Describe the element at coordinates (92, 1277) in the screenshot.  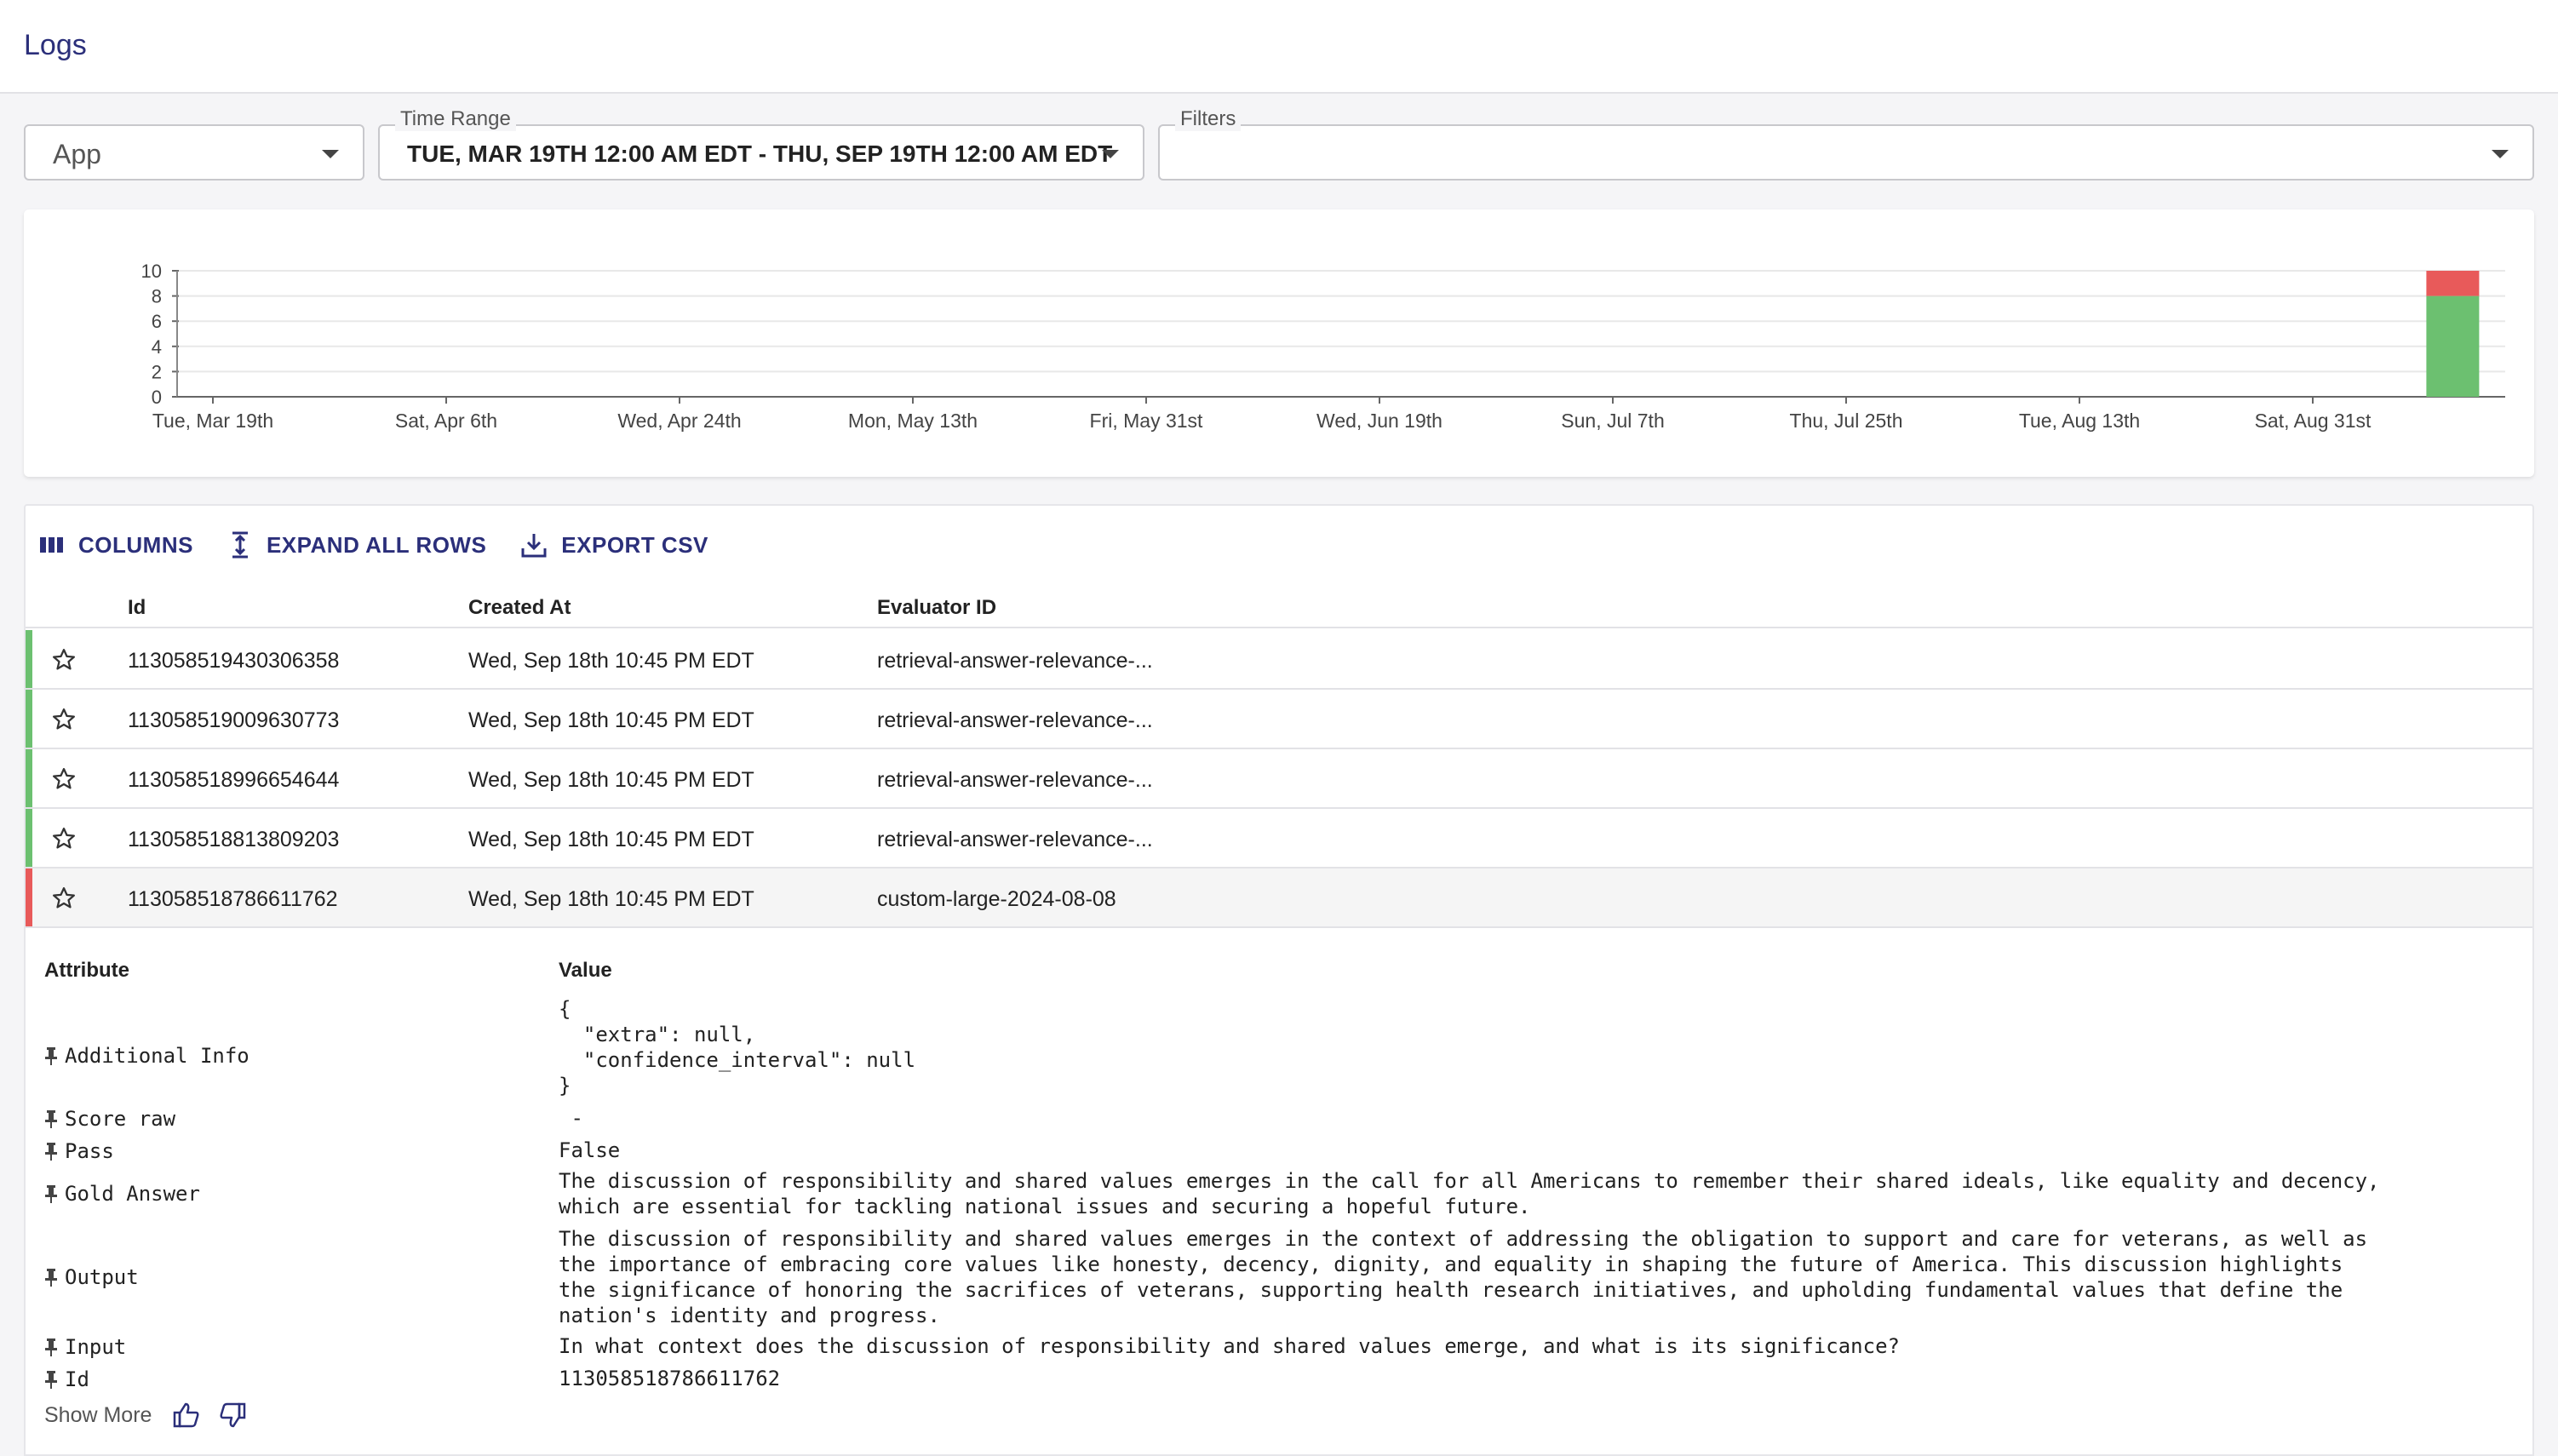
I see `detail-attribute: Output` at that location.